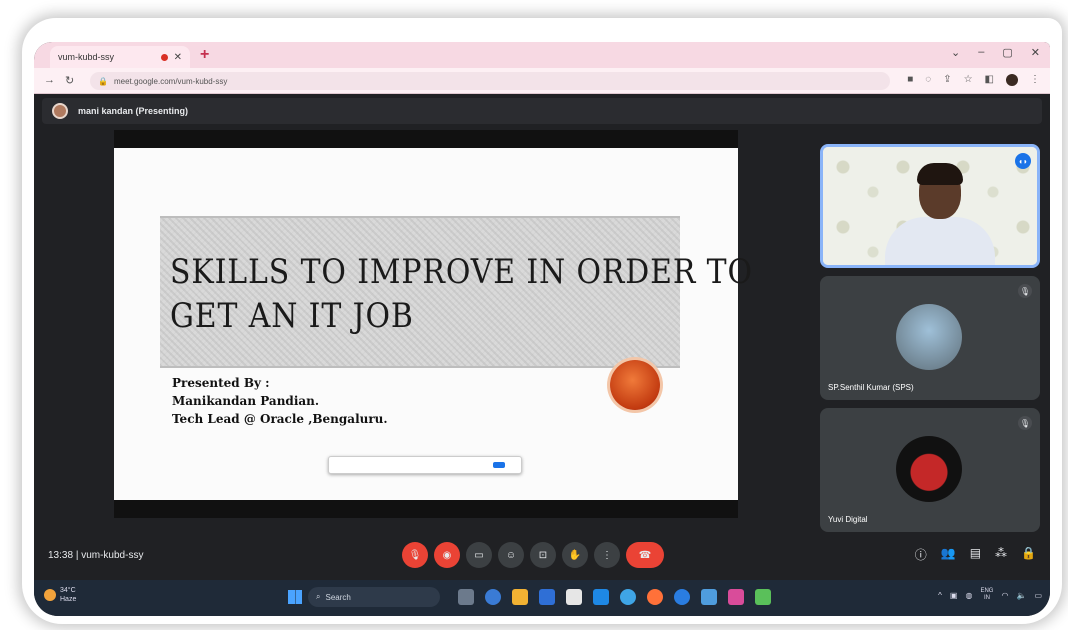 The width and height of the screenshot is (1068, 630). What do you see at coordinates (120, 57) in the screenshot?
I see `browser-tab: vum-kubd-ssy ✕` at bounding box center [120, 57].